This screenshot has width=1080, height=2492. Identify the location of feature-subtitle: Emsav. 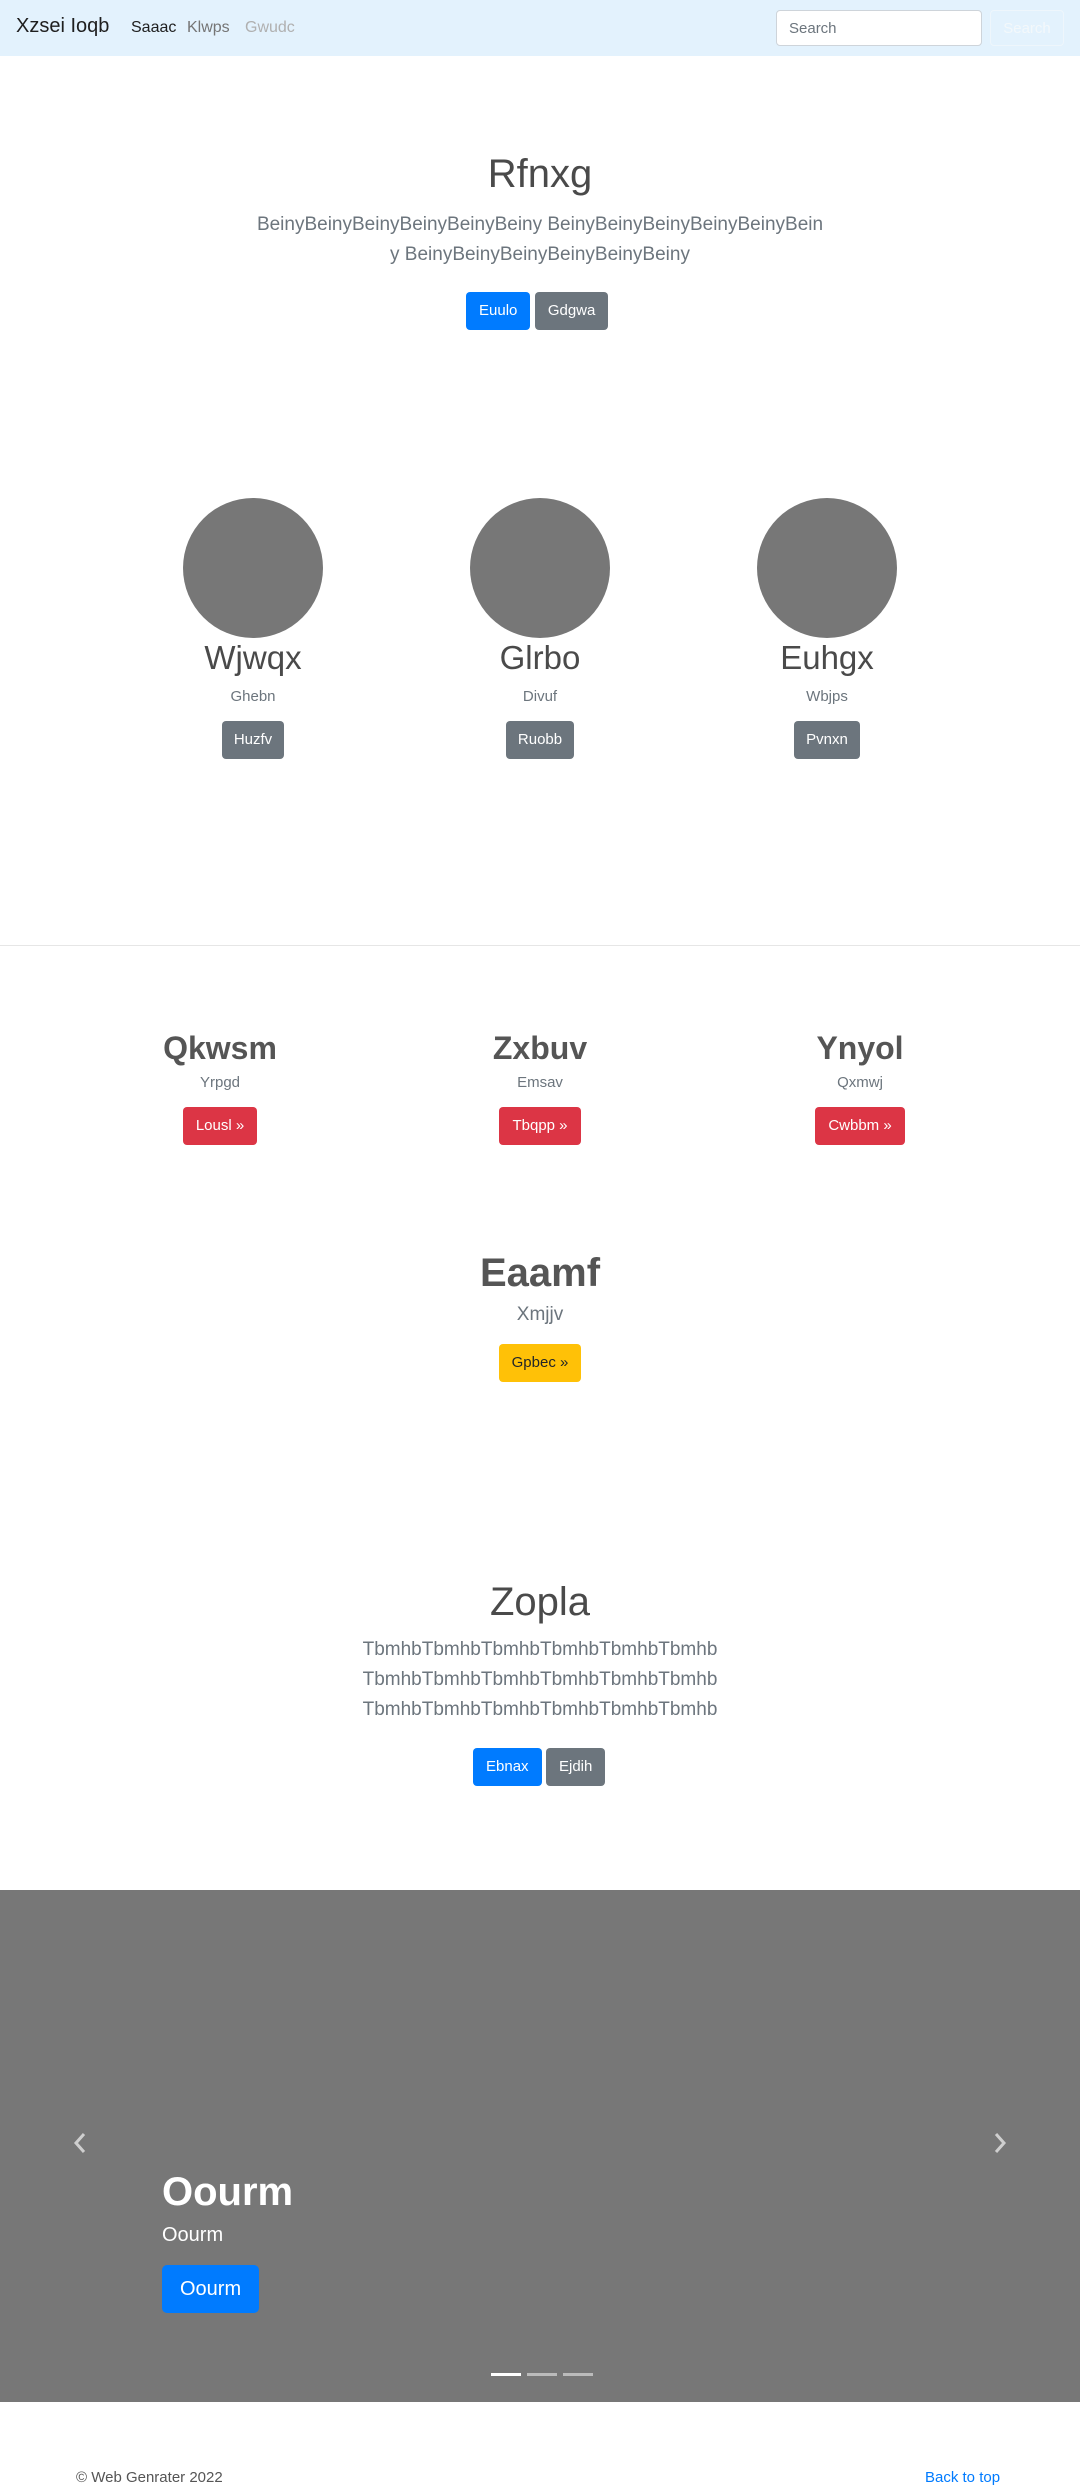
(540, 1082).